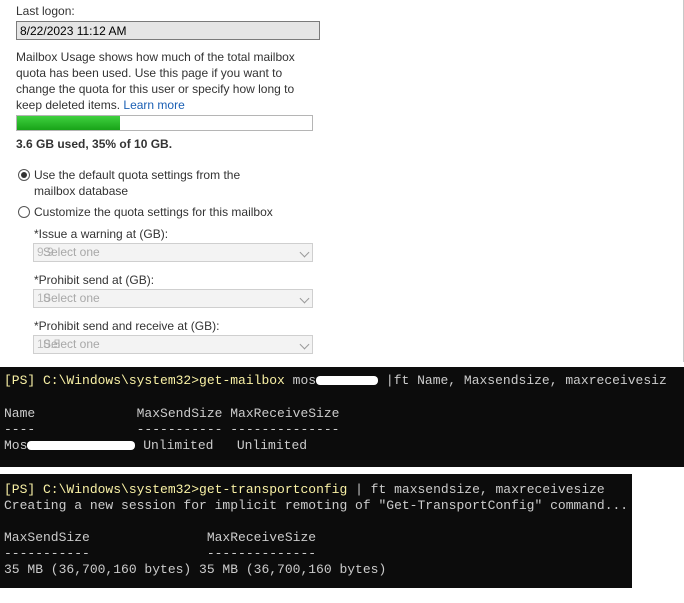  Describe the element at coordinates (94, 280) in the screenshot. I see `prohibit-send-label: *Prohibit send at (GB):` at that location.